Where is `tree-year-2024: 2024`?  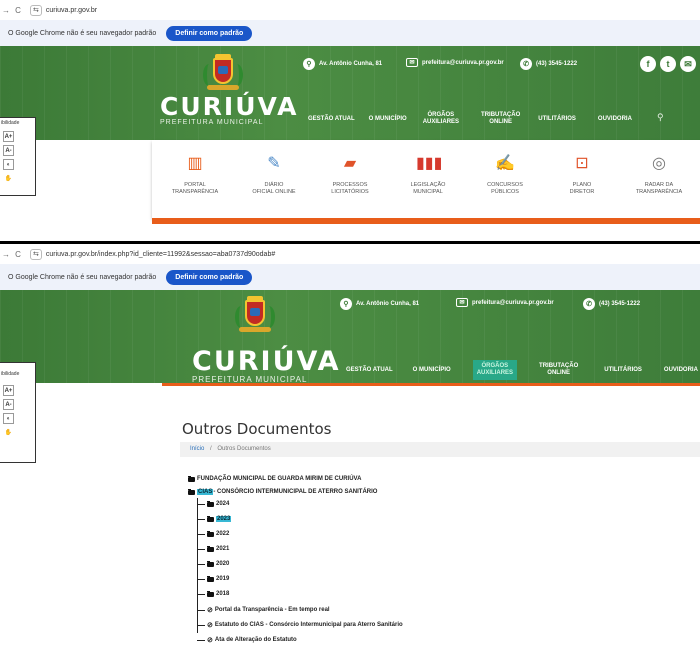 tree-year-2024: 2024 is located at coordinates (213, 504).